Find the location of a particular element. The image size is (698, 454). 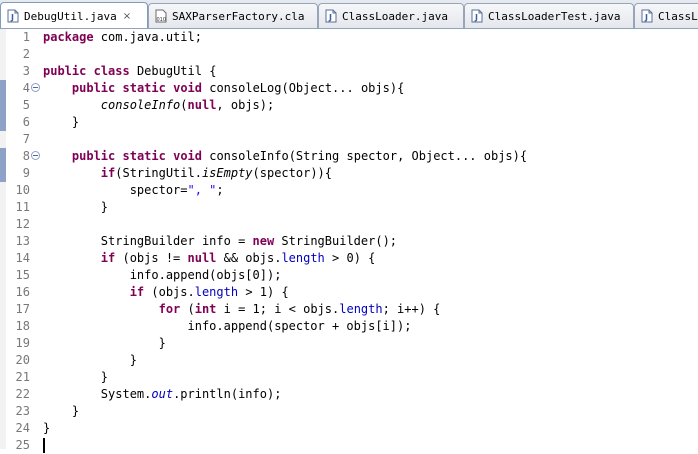

code-text: spector=", "; is located at coordinates (133, 190).